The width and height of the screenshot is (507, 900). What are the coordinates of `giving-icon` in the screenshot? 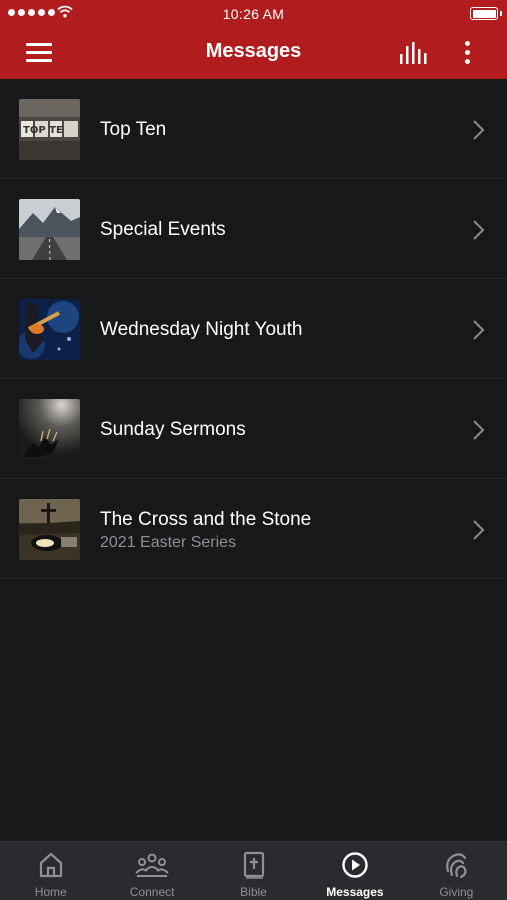 It's located at (456, 867).